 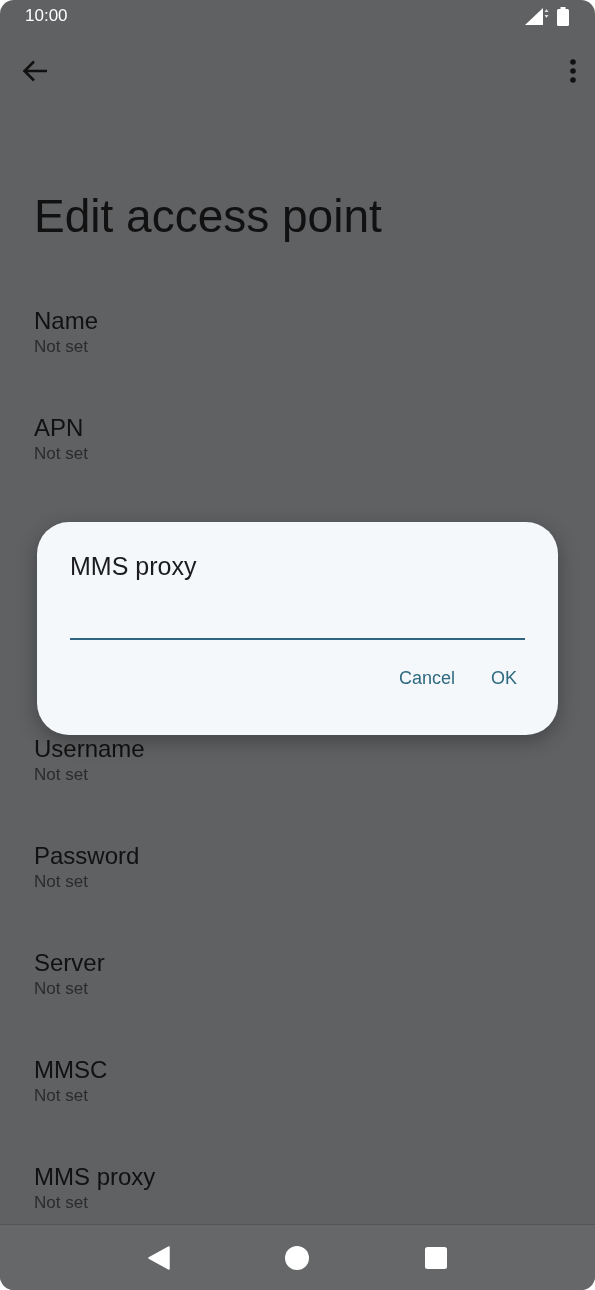 I want to click on setting-title: APN, so click(x=59, y=428).